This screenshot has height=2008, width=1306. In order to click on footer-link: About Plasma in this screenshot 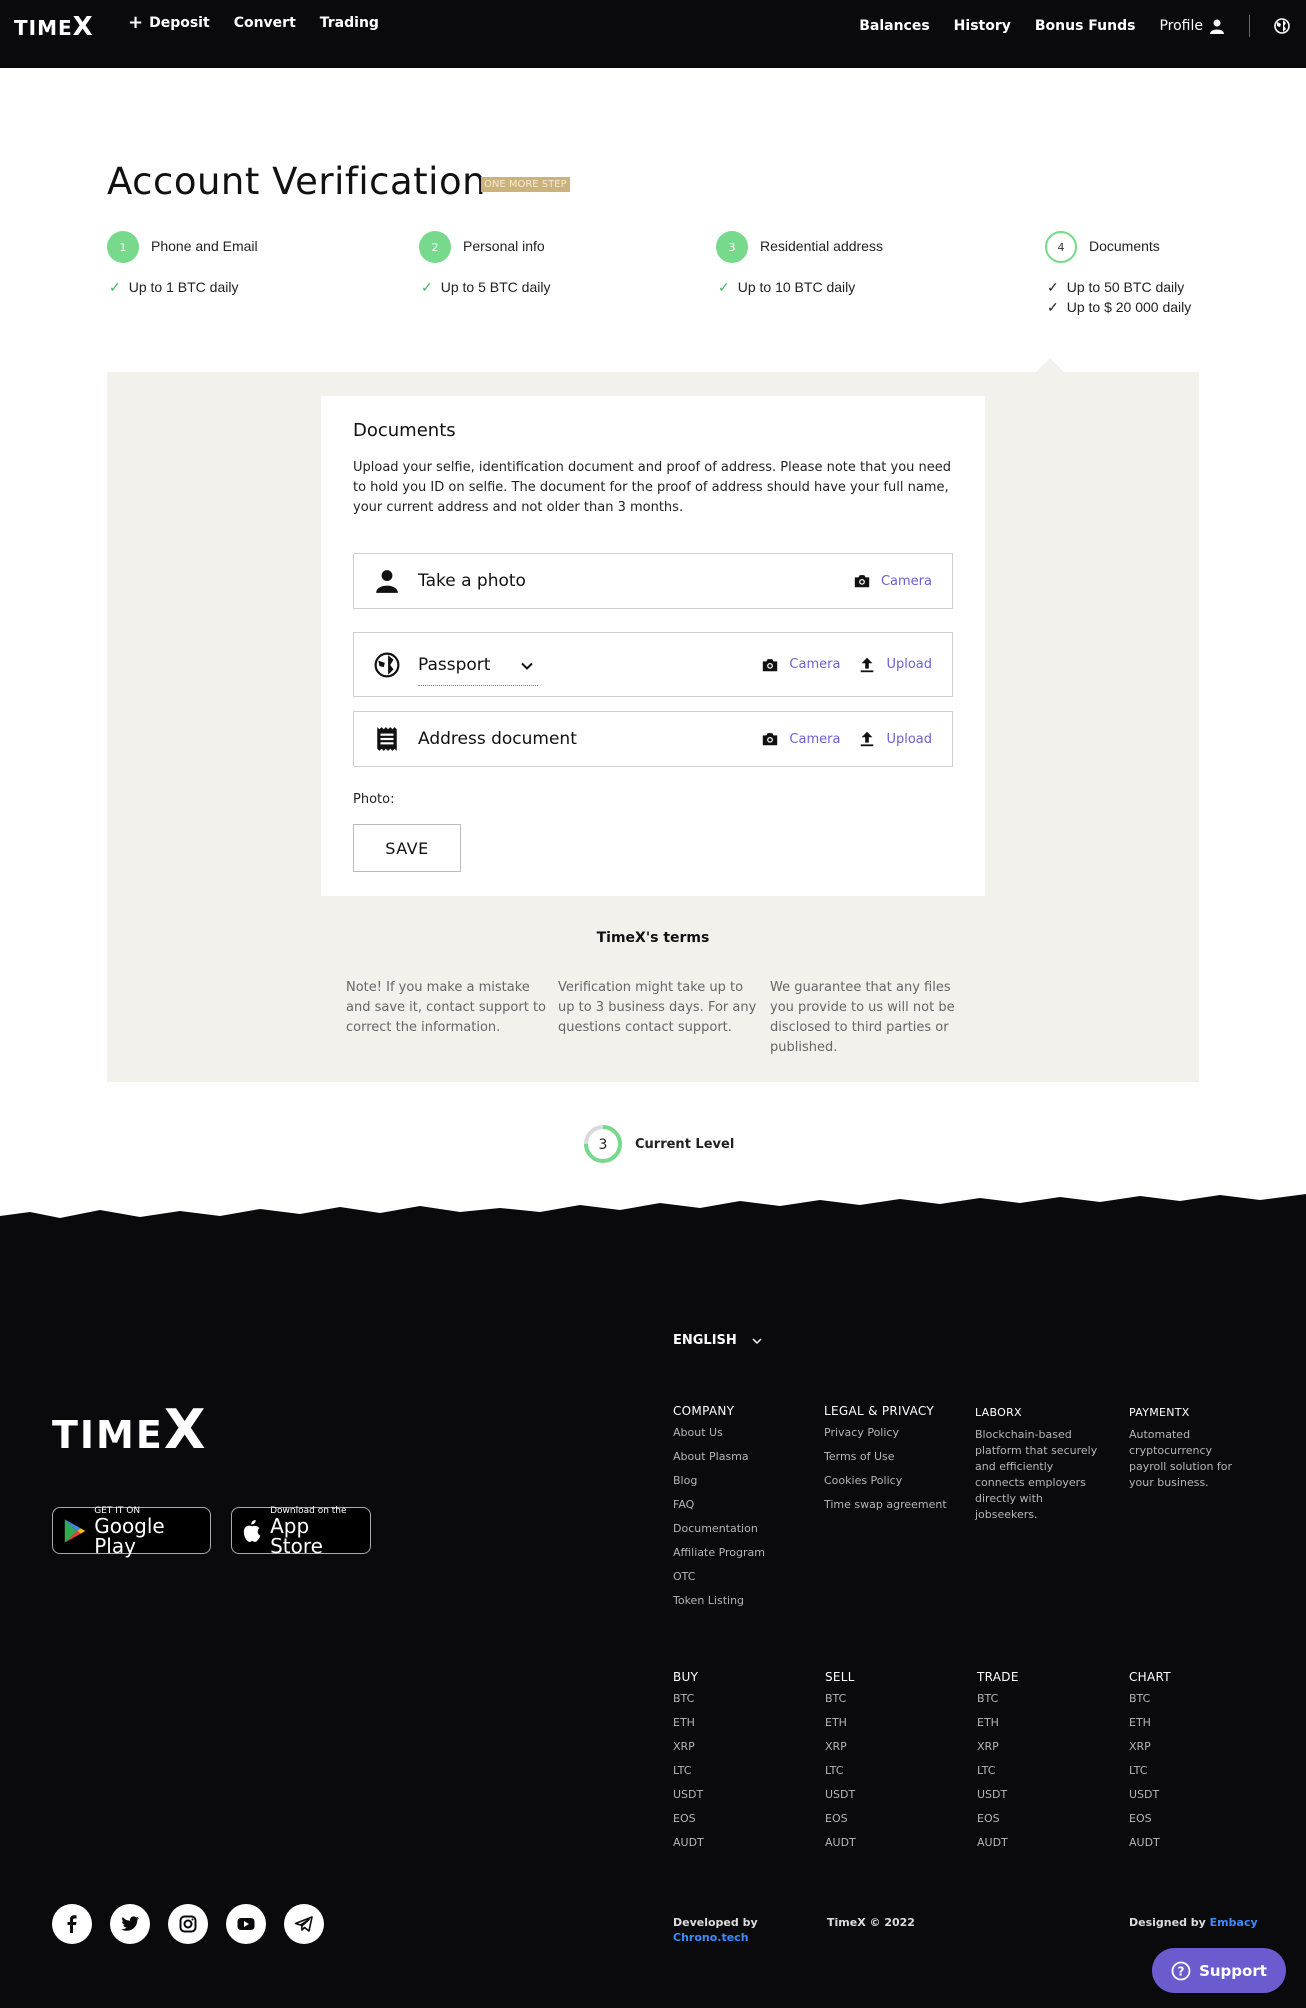, I will do `click(719, 1462)`.